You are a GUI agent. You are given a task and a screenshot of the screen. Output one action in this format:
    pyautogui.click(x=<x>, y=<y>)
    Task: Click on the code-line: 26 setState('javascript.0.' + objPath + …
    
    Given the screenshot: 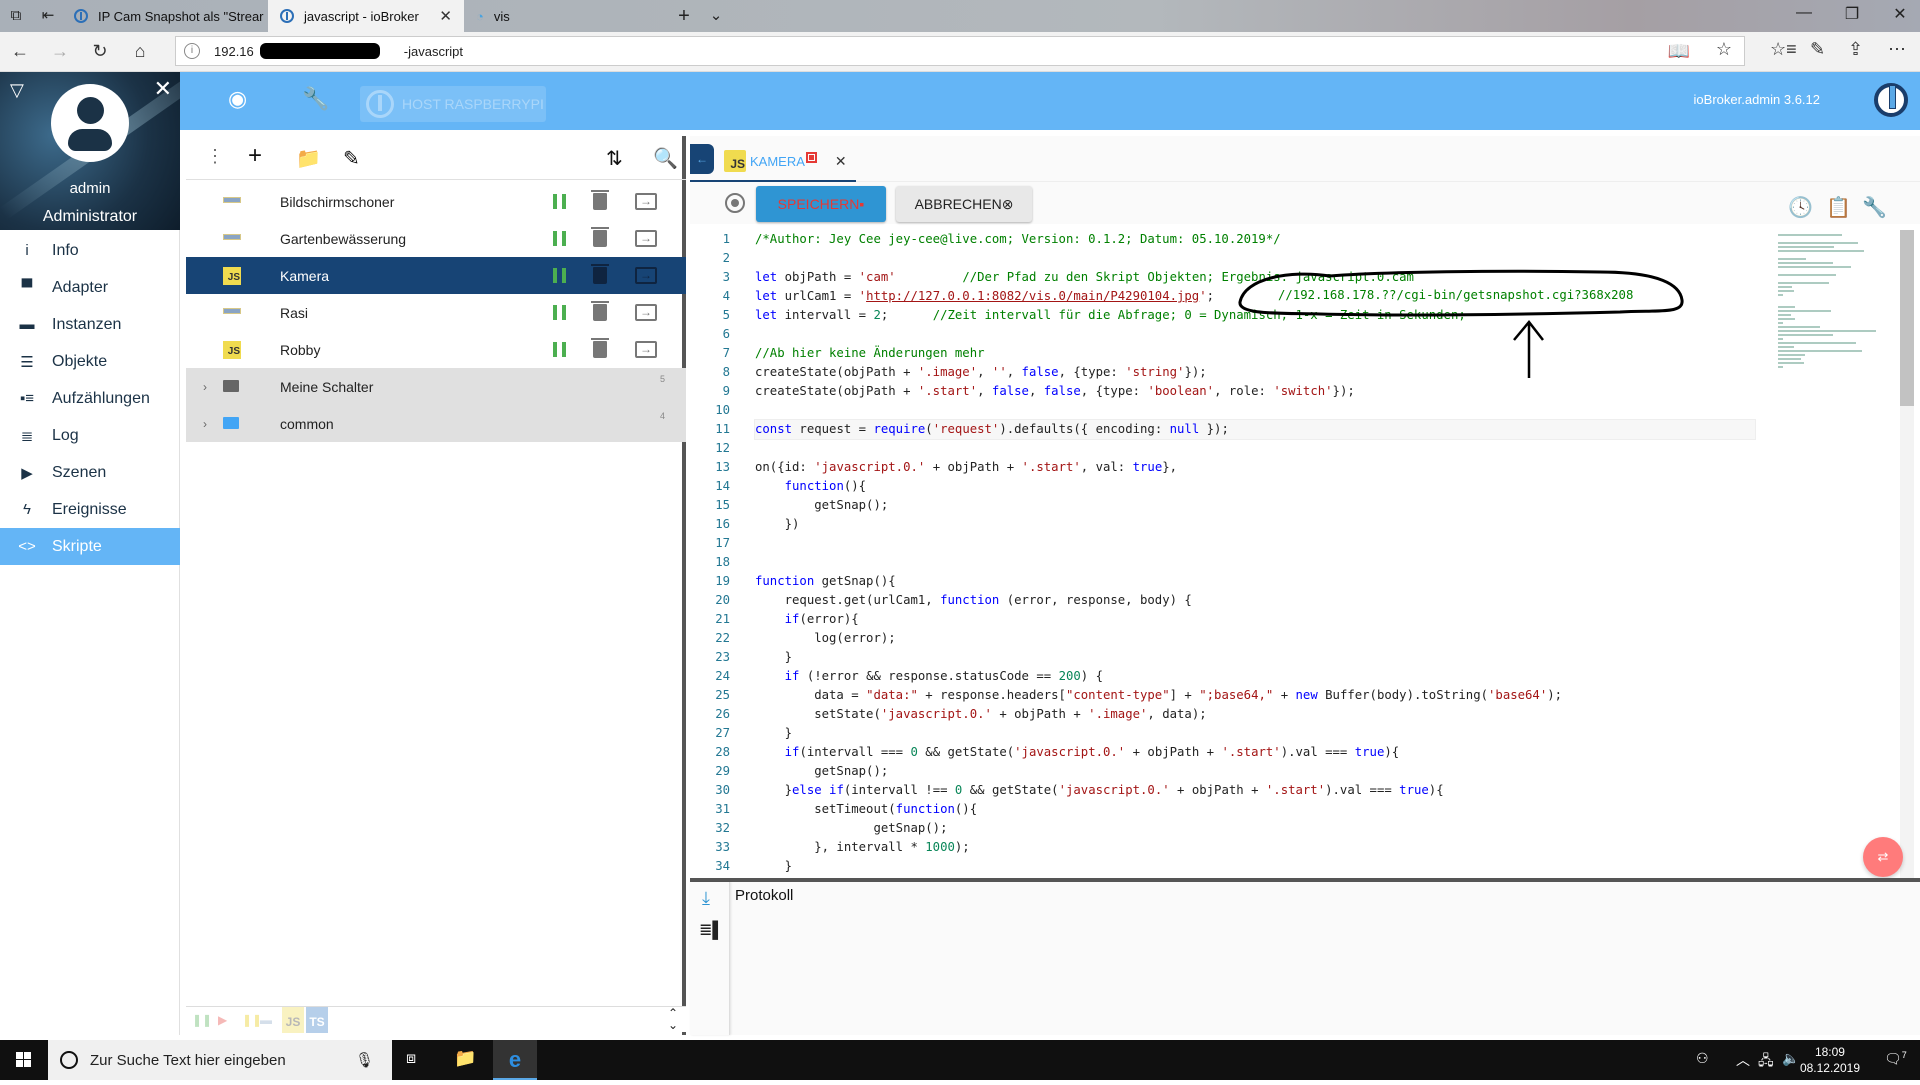 What is the action you would take?
    pyautogui.click(x=1290, y=714)
    